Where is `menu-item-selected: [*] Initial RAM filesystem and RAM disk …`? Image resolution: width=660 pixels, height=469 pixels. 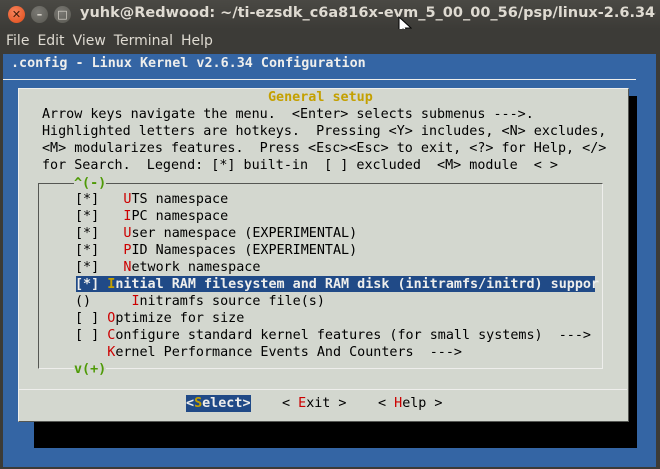 menu-item-selected: [*] Initial RAM filesystem and RAM disk … is located at coordinates (337, 284).